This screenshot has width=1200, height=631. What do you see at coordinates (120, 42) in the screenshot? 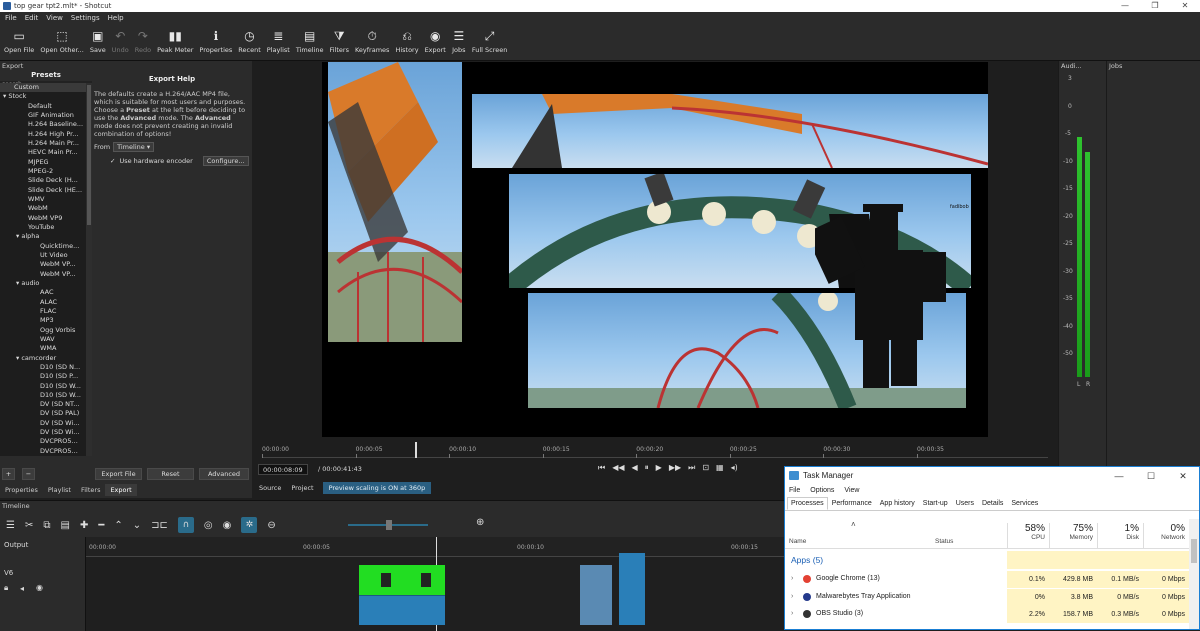
I see `undo-button: ↶ Undo` at bounding box center [120, 42].